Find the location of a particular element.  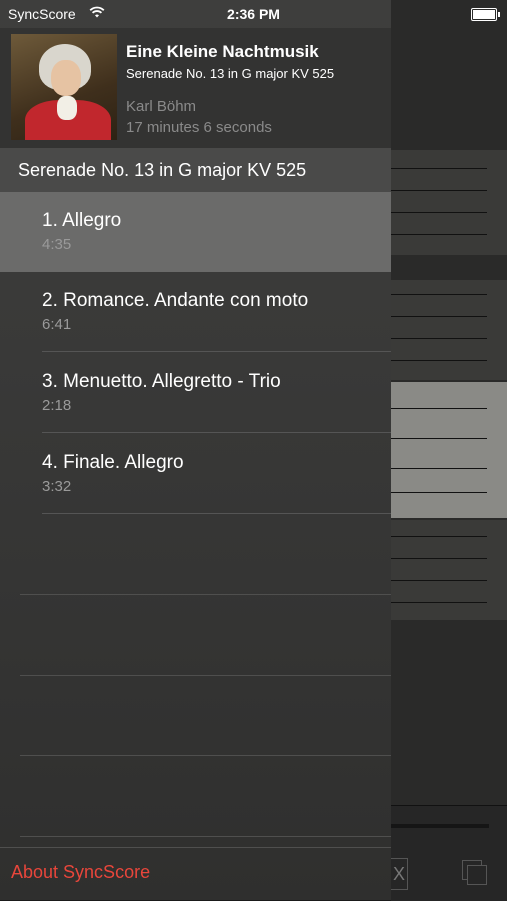

track-name: 2. Romance. Andante con moto is located at coordinates (175, 300).